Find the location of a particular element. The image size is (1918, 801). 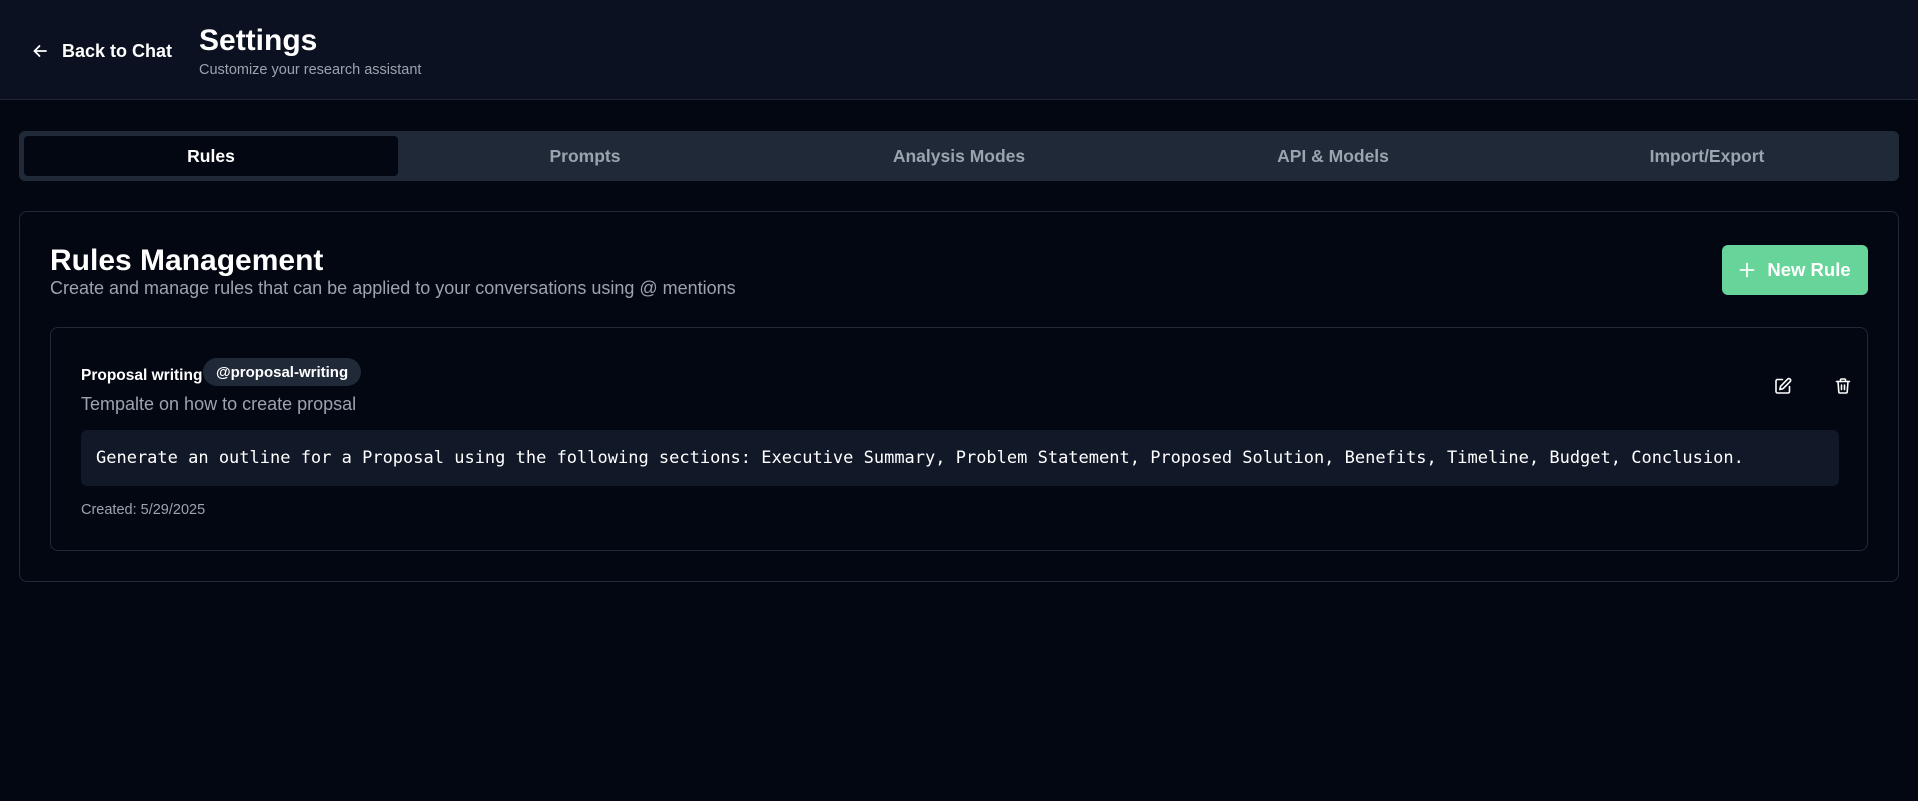

tab-analysis-modes: Analysis Modes is located at coordinates (959, 156).